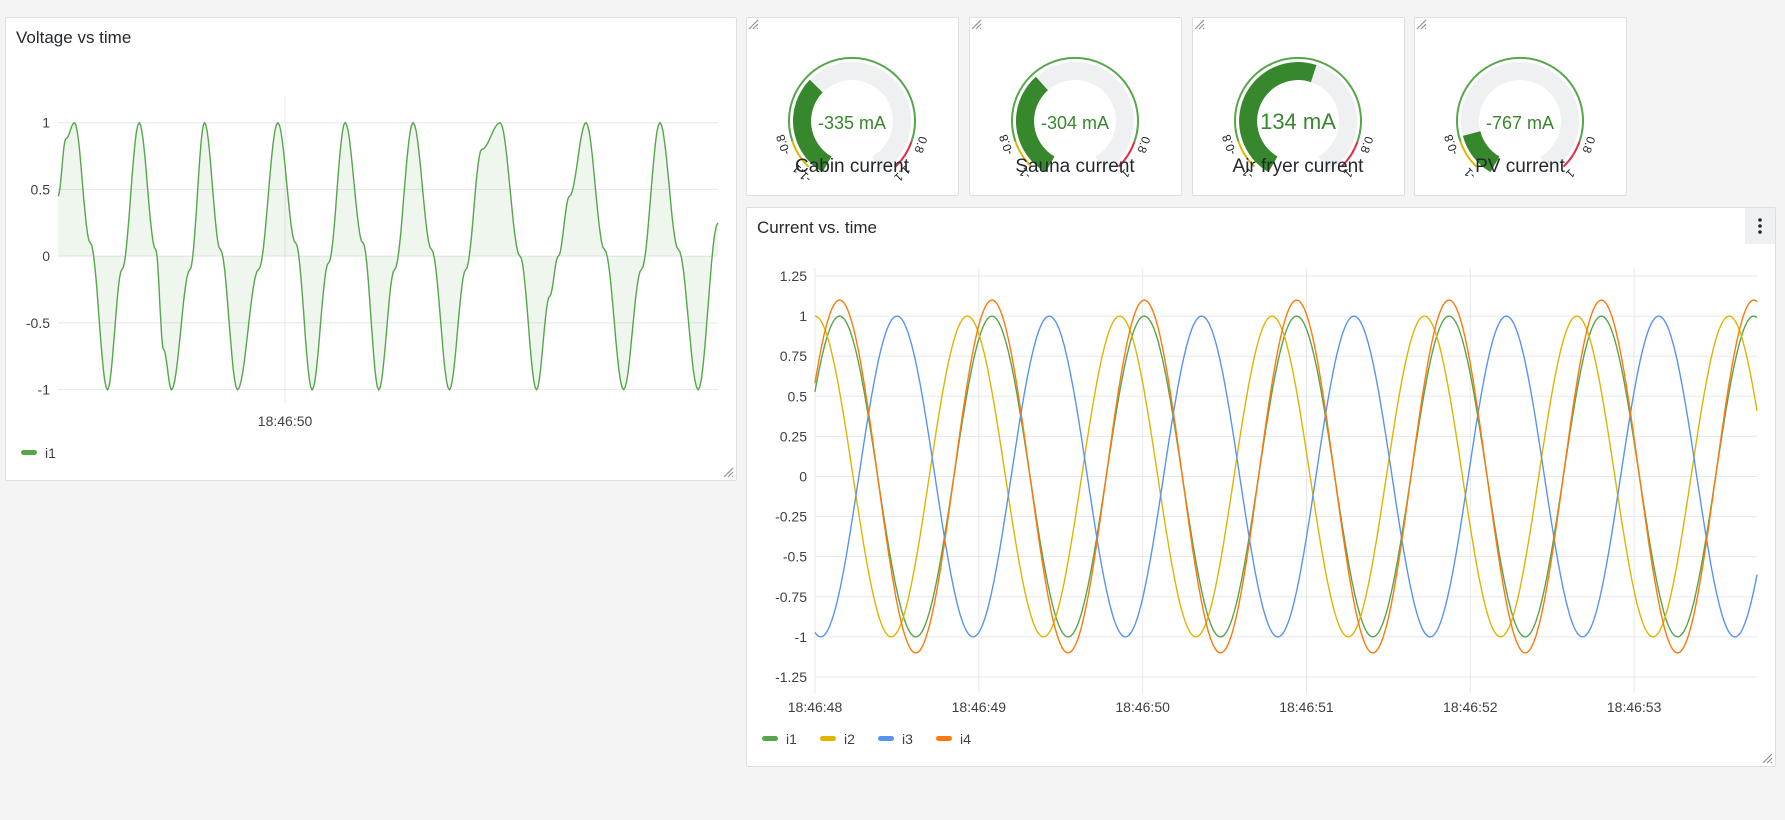 The width and height of the screenshot is (1785, 820). I want to click on gauge-value: -335 mA, so click(852, 123).